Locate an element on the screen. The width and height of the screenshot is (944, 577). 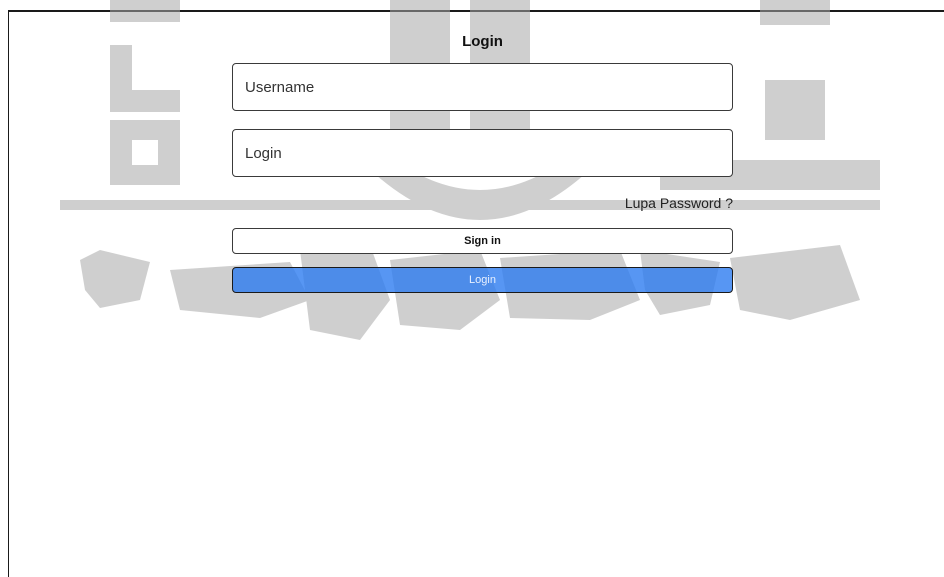
password-input is located at coordinates (482, 153).